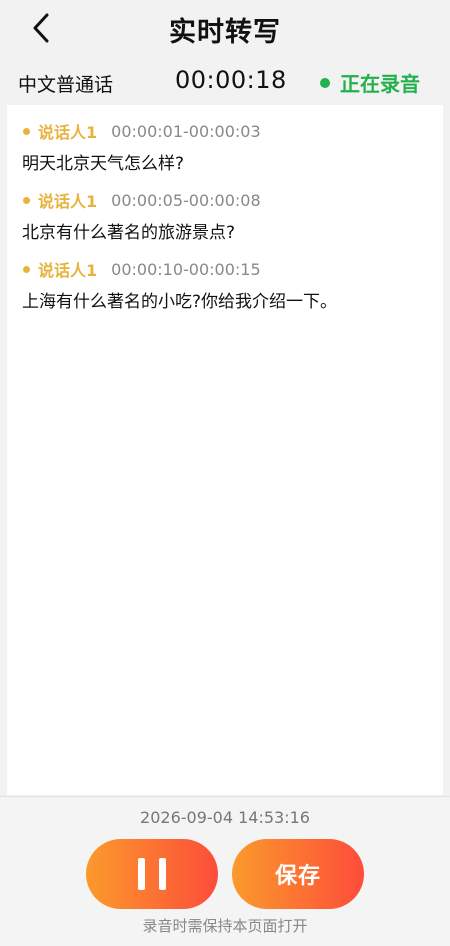 The width and height of the screenshot is (450, 946). I want to click on entry-meta: 说话人1 00:00:05-00:00:08, so click(225, 200).